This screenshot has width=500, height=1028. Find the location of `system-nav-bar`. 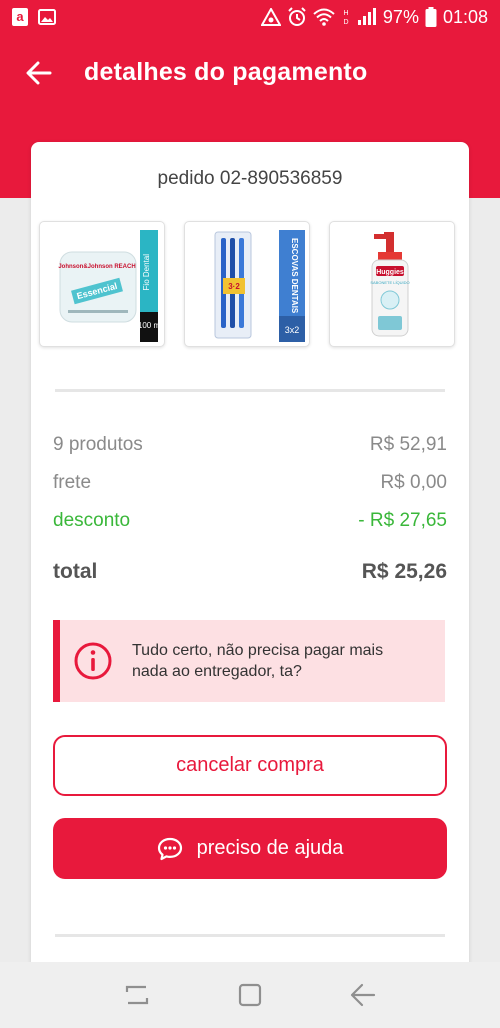

system-nav-bar is located at coordinates (250, 995).